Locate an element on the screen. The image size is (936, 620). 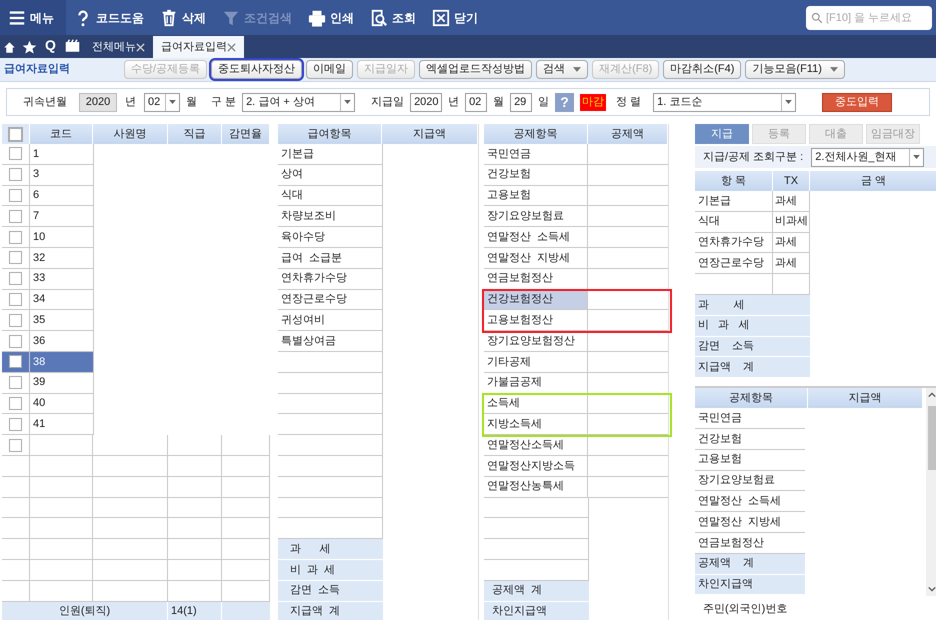
item-cell: 급여 소급분 is located at coordinates (330, 258).